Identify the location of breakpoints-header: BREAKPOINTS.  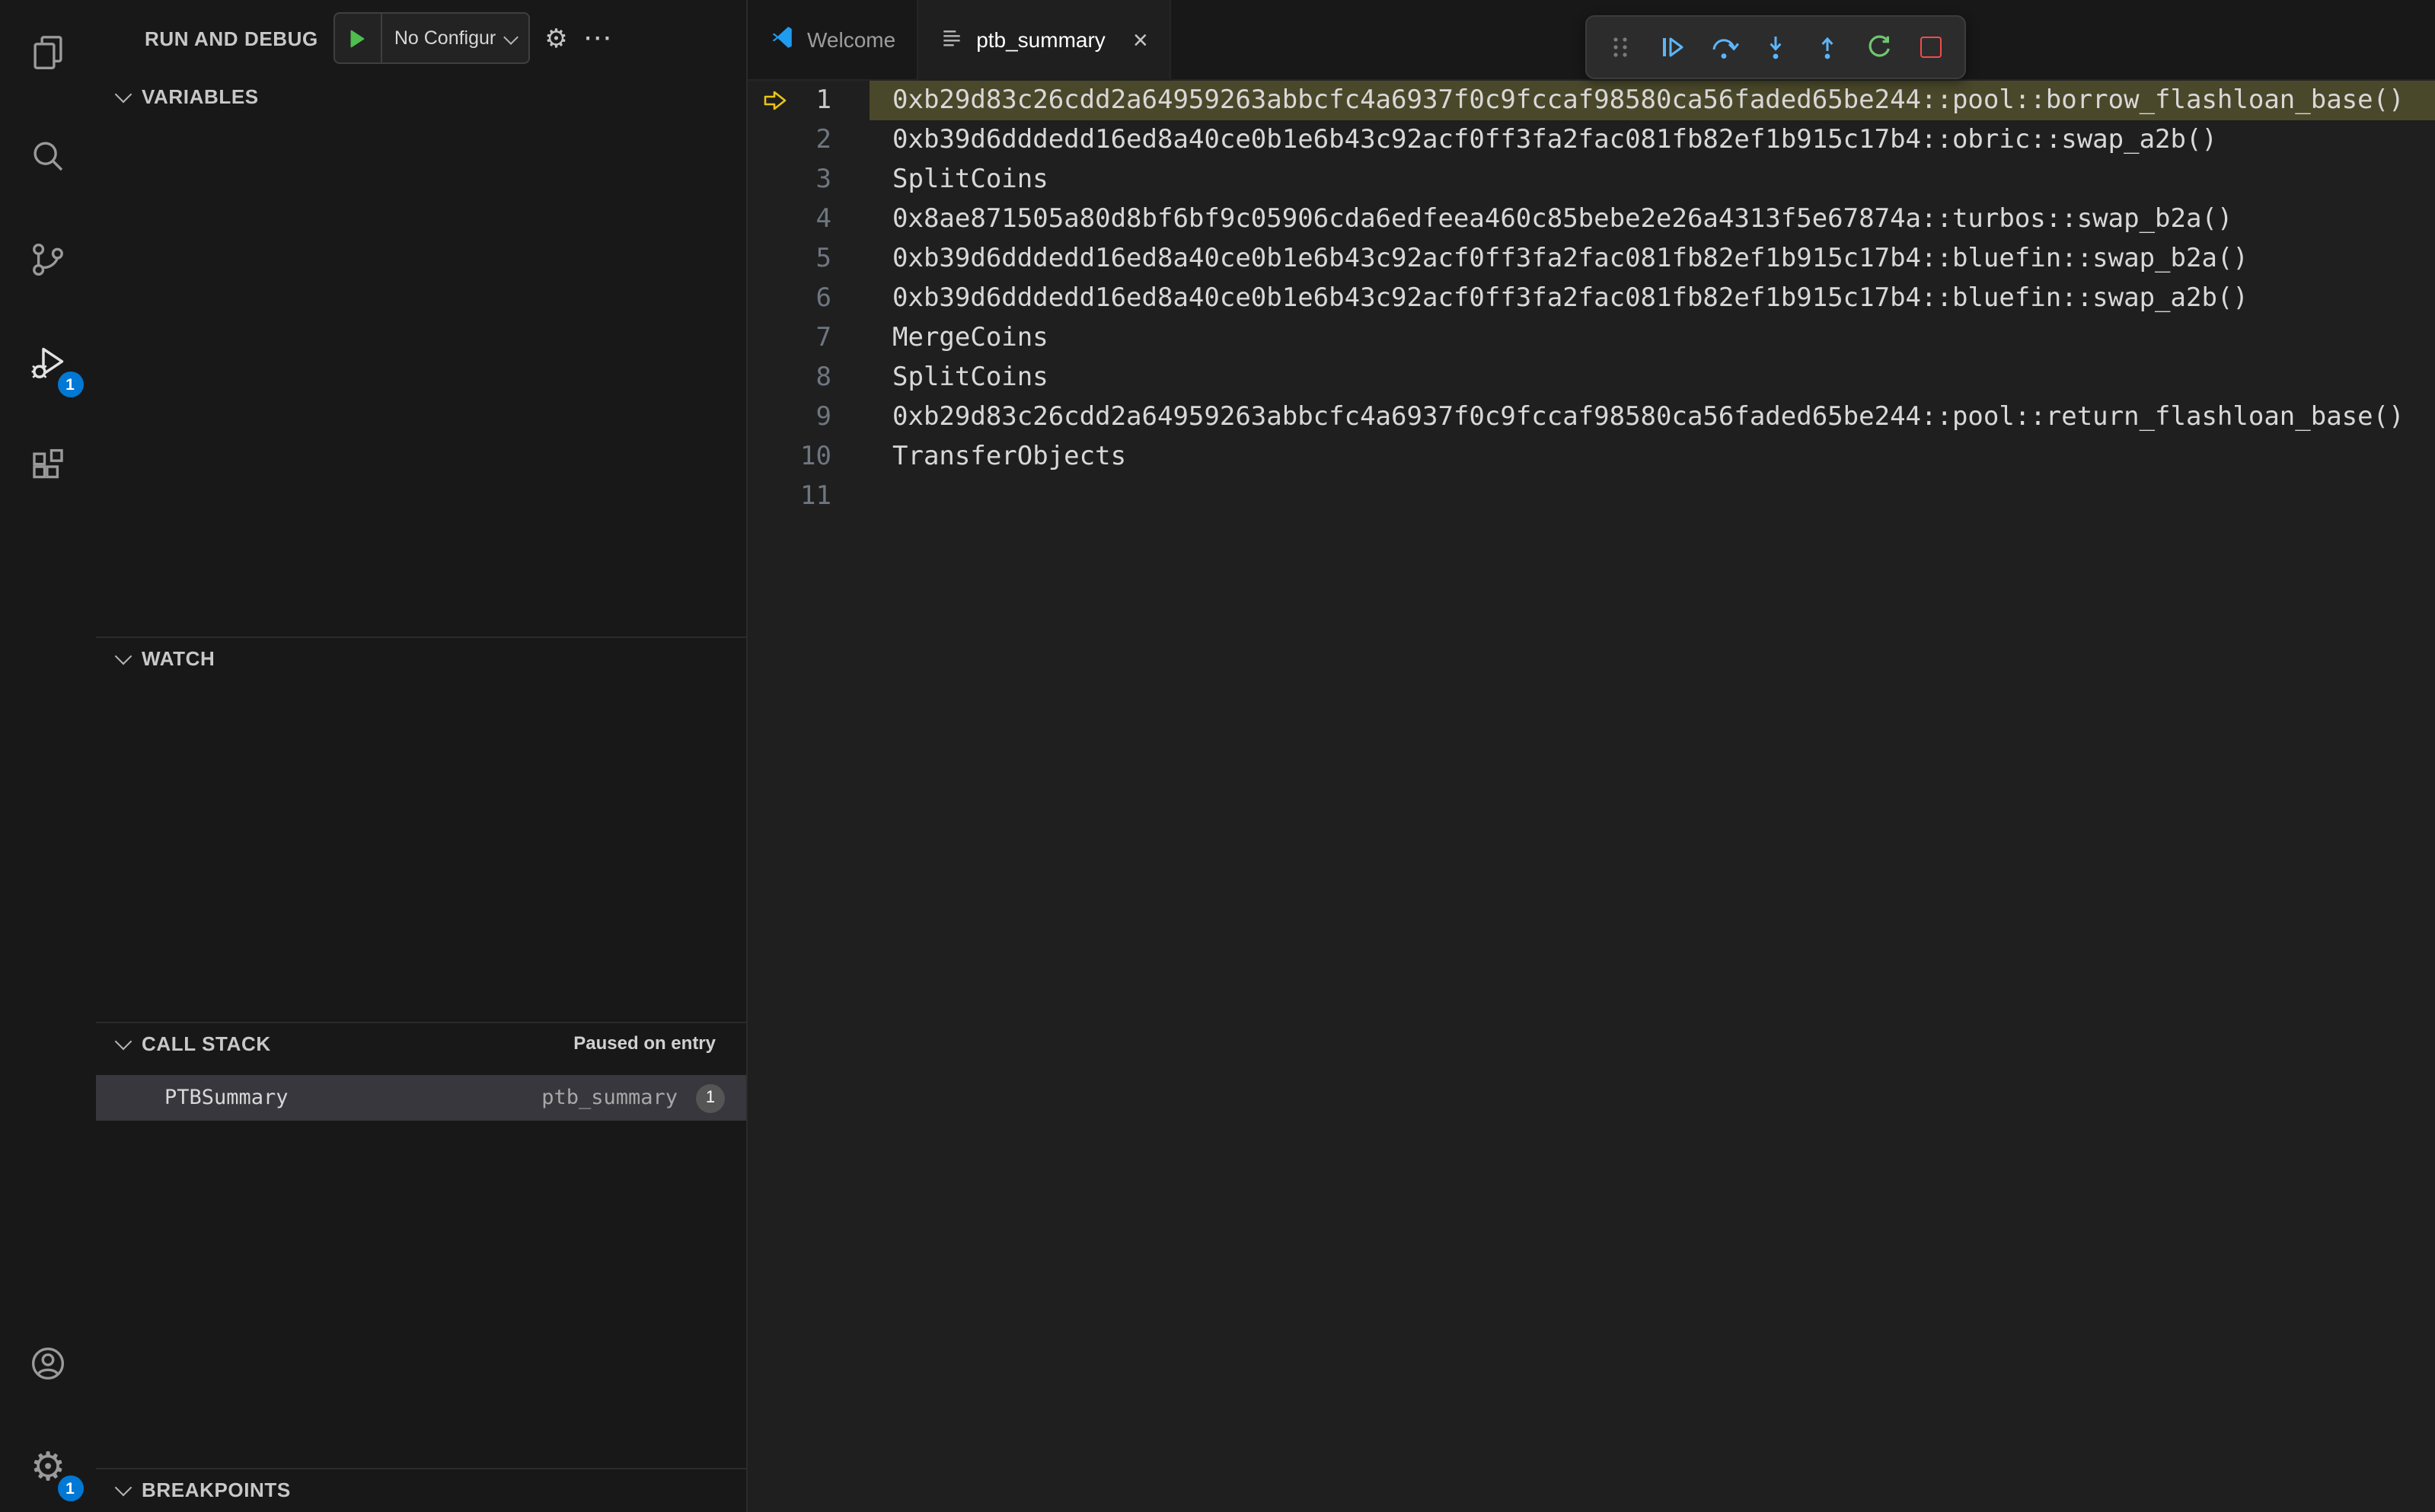
(421, 1489).